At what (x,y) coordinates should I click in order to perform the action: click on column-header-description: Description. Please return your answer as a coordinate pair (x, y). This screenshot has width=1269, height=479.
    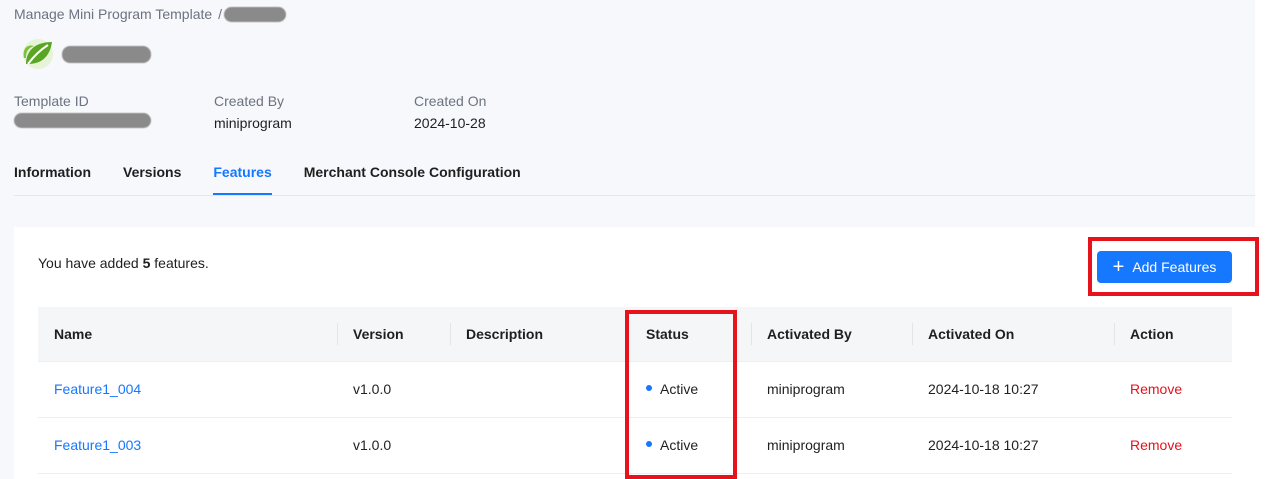
    Looking at the image, I should click on (540, 334).